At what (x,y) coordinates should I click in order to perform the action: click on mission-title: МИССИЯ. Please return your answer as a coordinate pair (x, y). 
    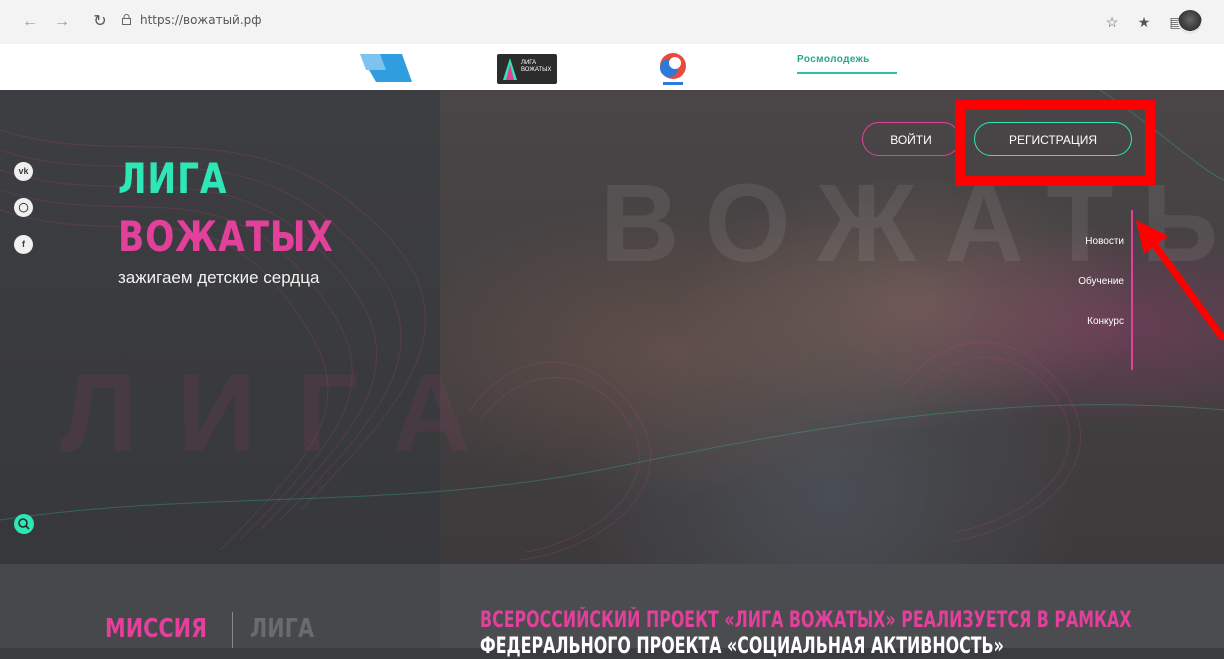
    Looking at the image, I should click on (156, 629).